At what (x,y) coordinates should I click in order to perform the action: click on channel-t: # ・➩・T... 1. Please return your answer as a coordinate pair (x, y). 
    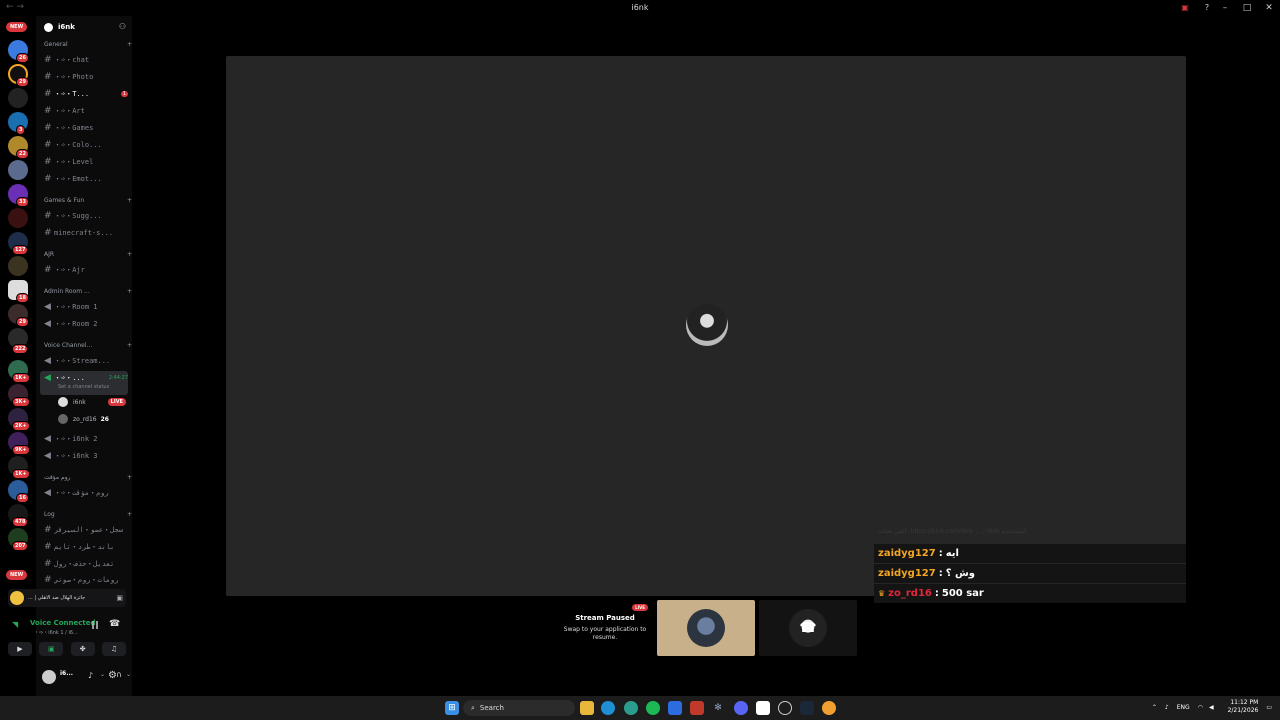
    Looking at the image, I should click on (86, 94).